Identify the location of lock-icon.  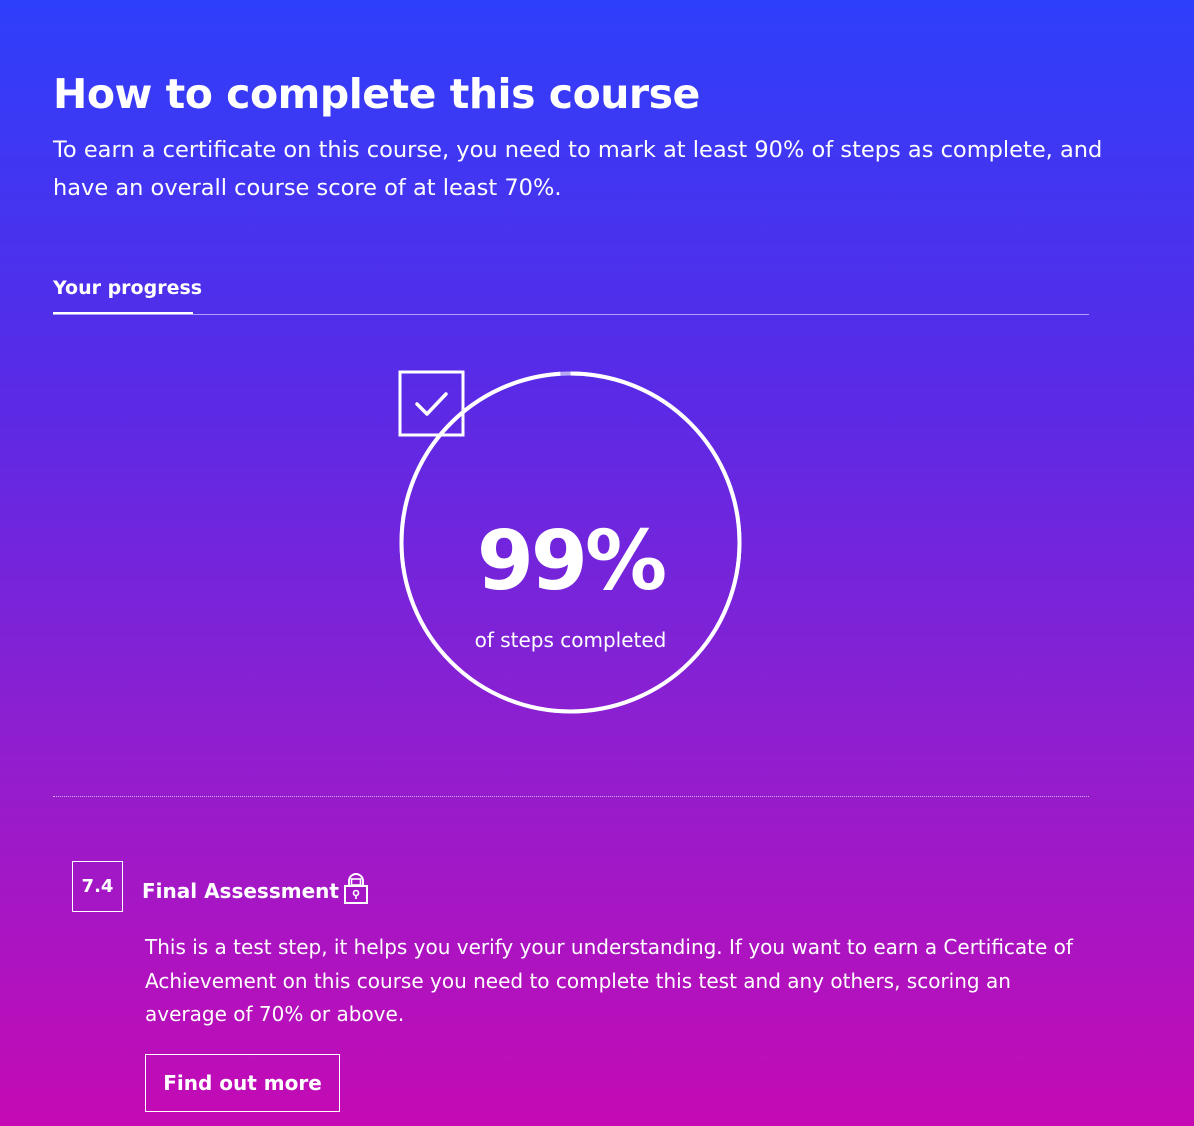
(356, 888).